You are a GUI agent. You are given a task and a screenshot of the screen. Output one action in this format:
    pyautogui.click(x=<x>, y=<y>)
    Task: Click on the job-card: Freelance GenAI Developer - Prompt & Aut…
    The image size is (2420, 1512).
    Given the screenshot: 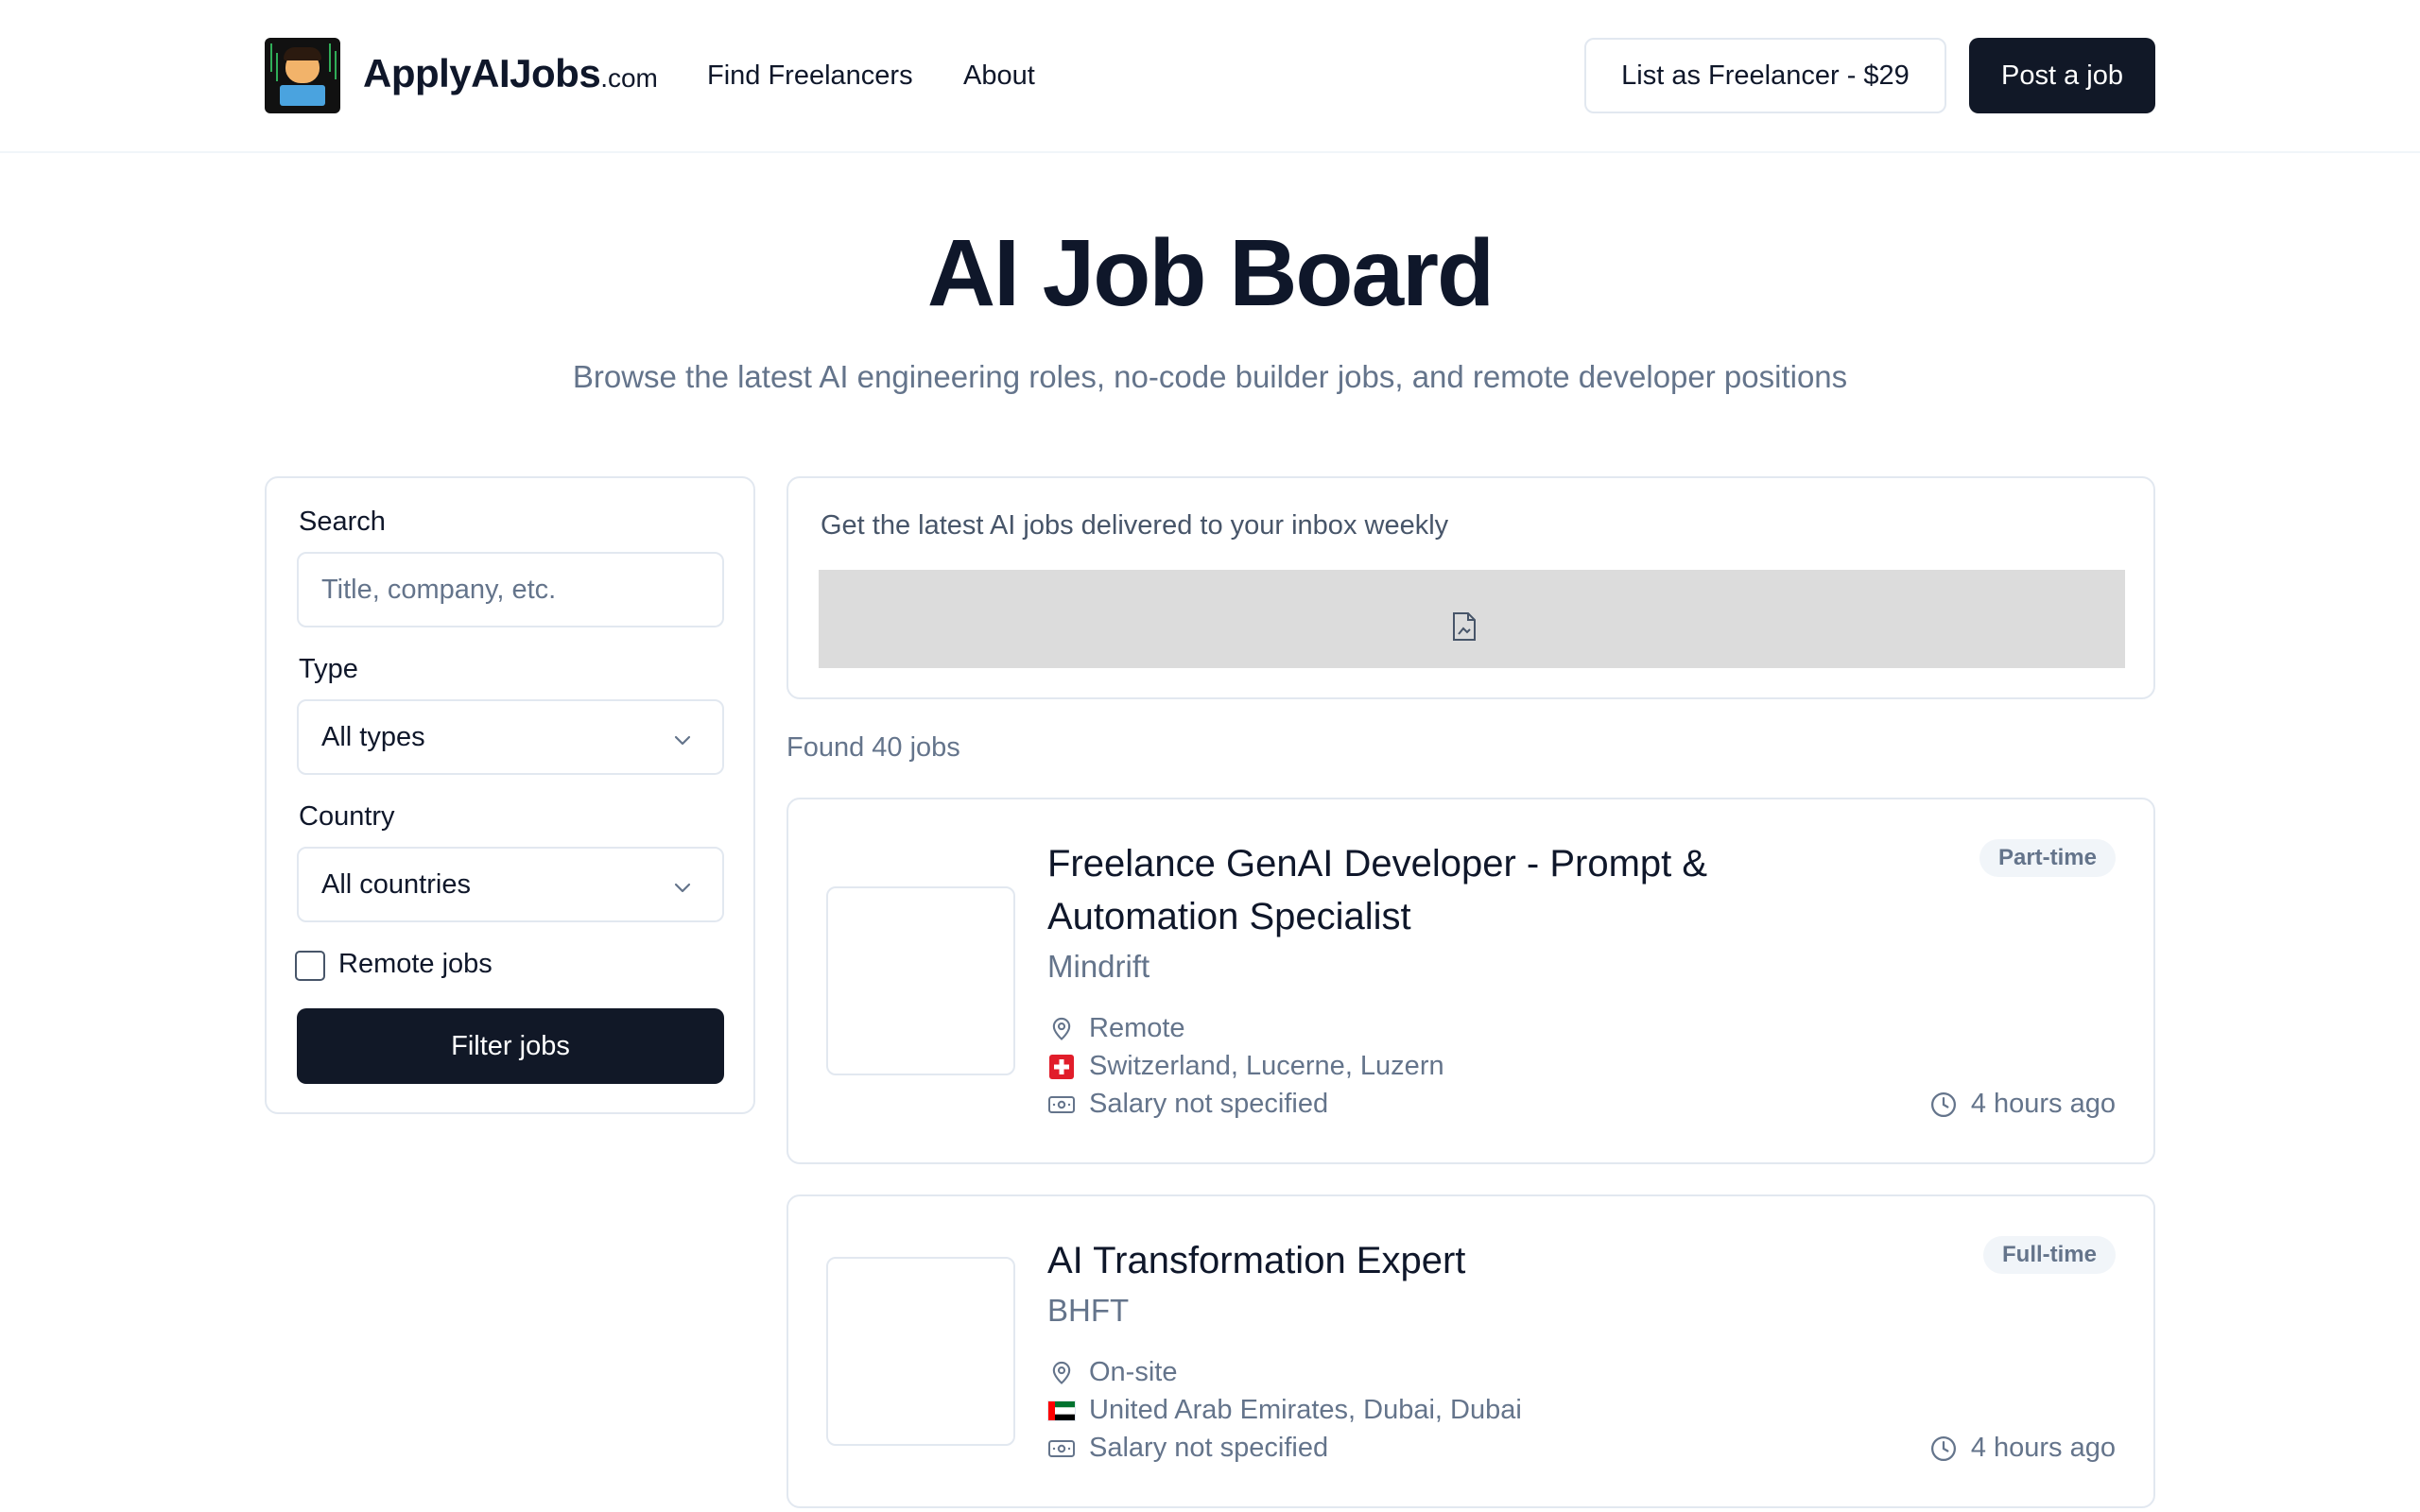 What is the action you would take?
    pyautogui.click(x=1470, y=981)
    